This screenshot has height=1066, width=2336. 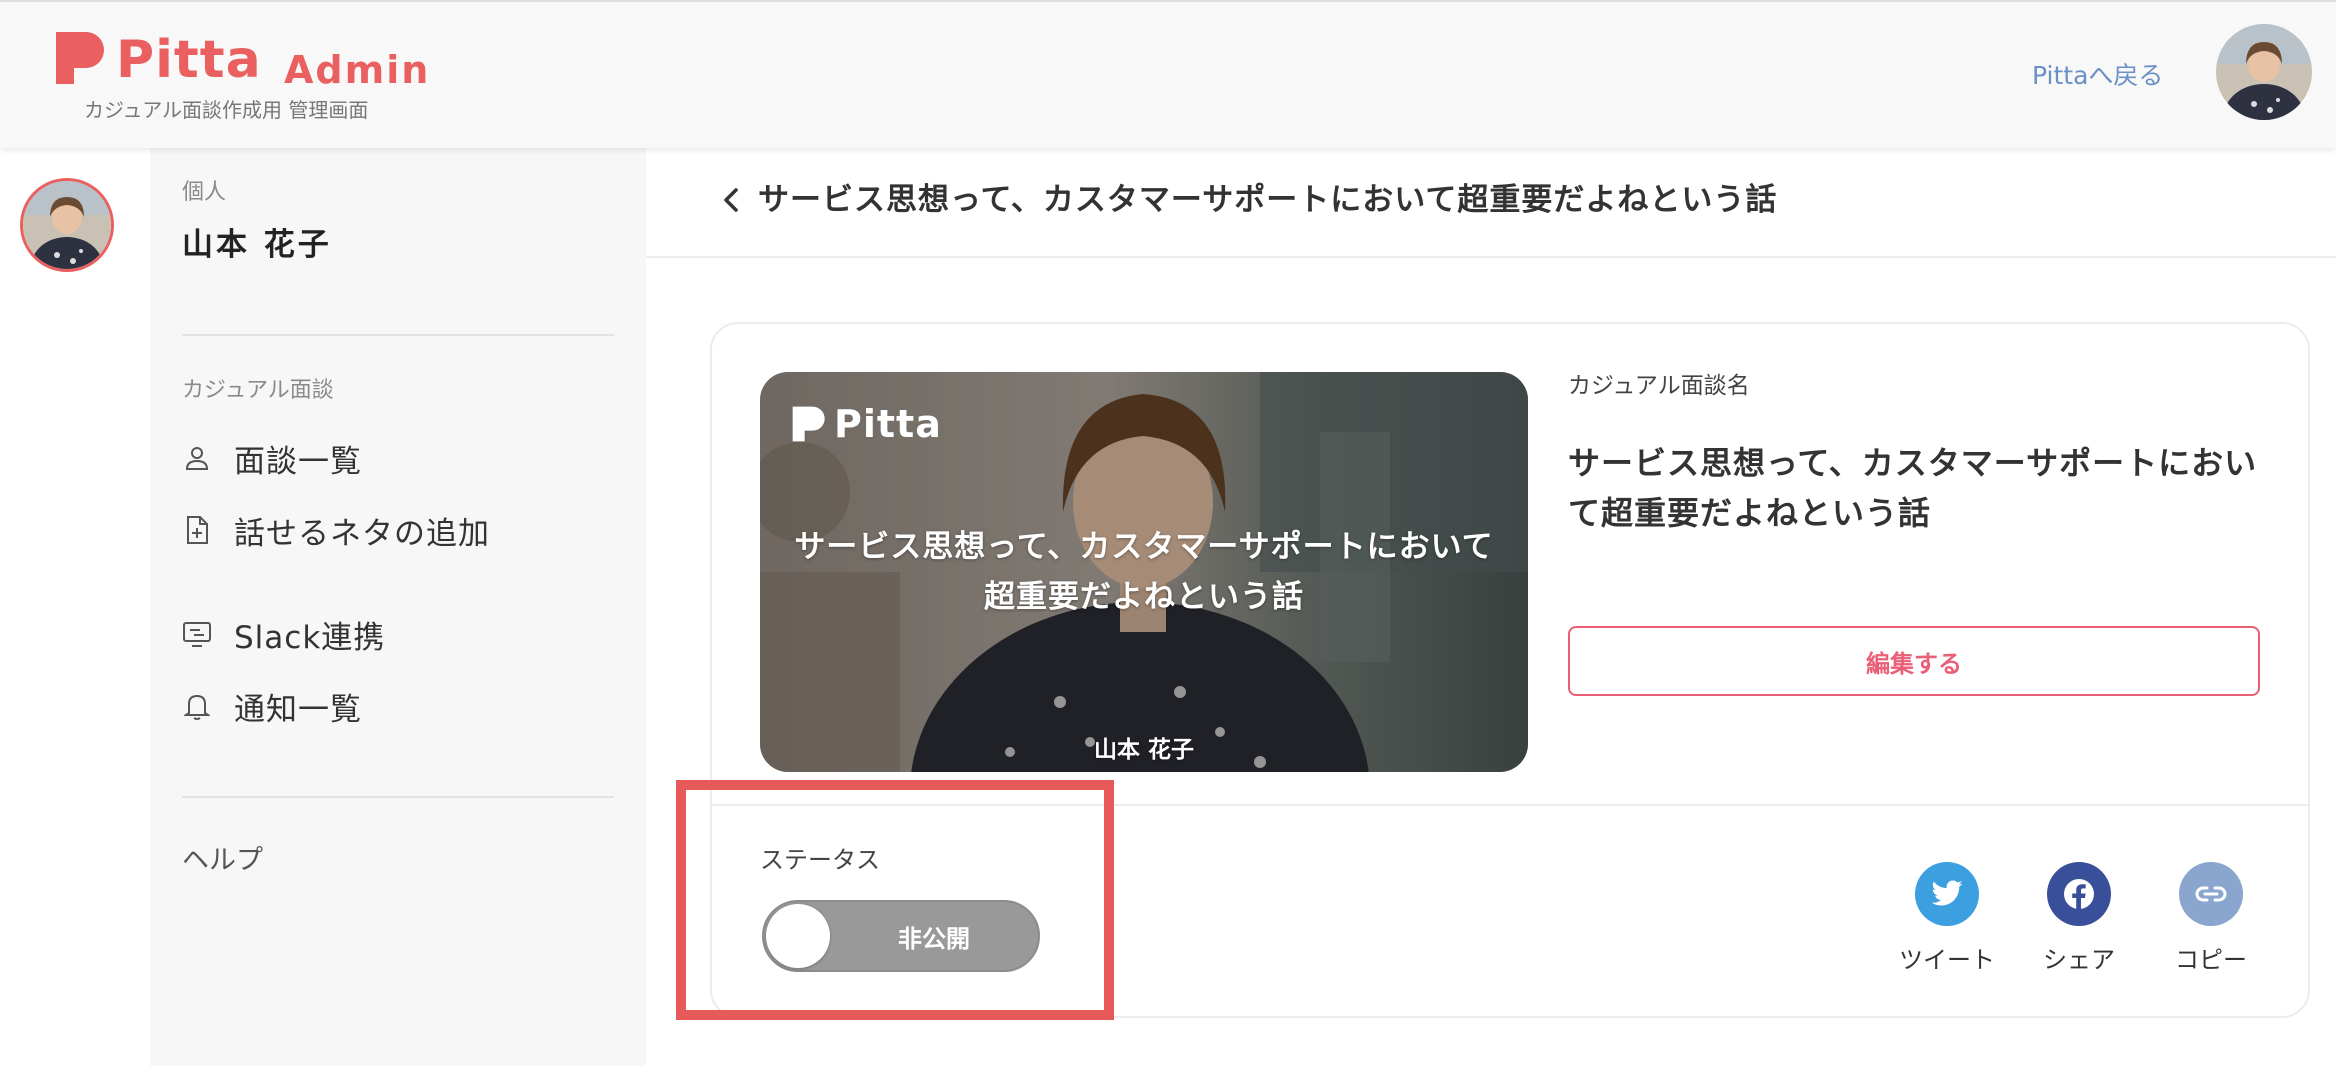 I want to click on logo-subtitle: カジュアル面談作成用 管理画面, so click(x=226, y=110).